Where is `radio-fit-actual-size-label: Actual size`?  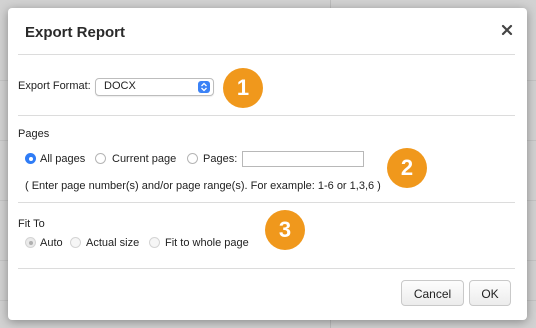
radio-fit-actual-size-label: Actual size is located at coordinates (113, 243).